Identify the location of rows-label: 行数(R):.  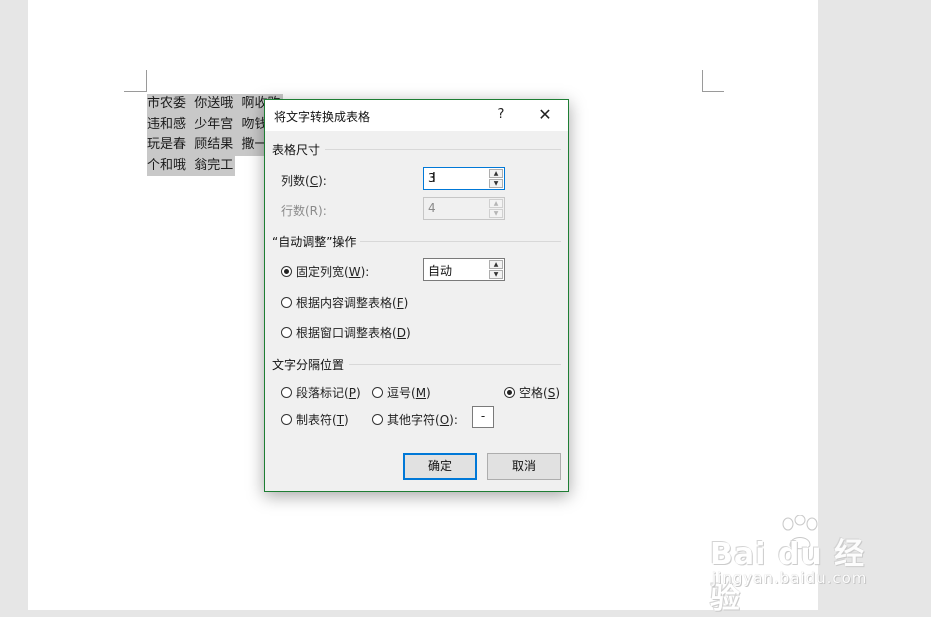
(304, 211).